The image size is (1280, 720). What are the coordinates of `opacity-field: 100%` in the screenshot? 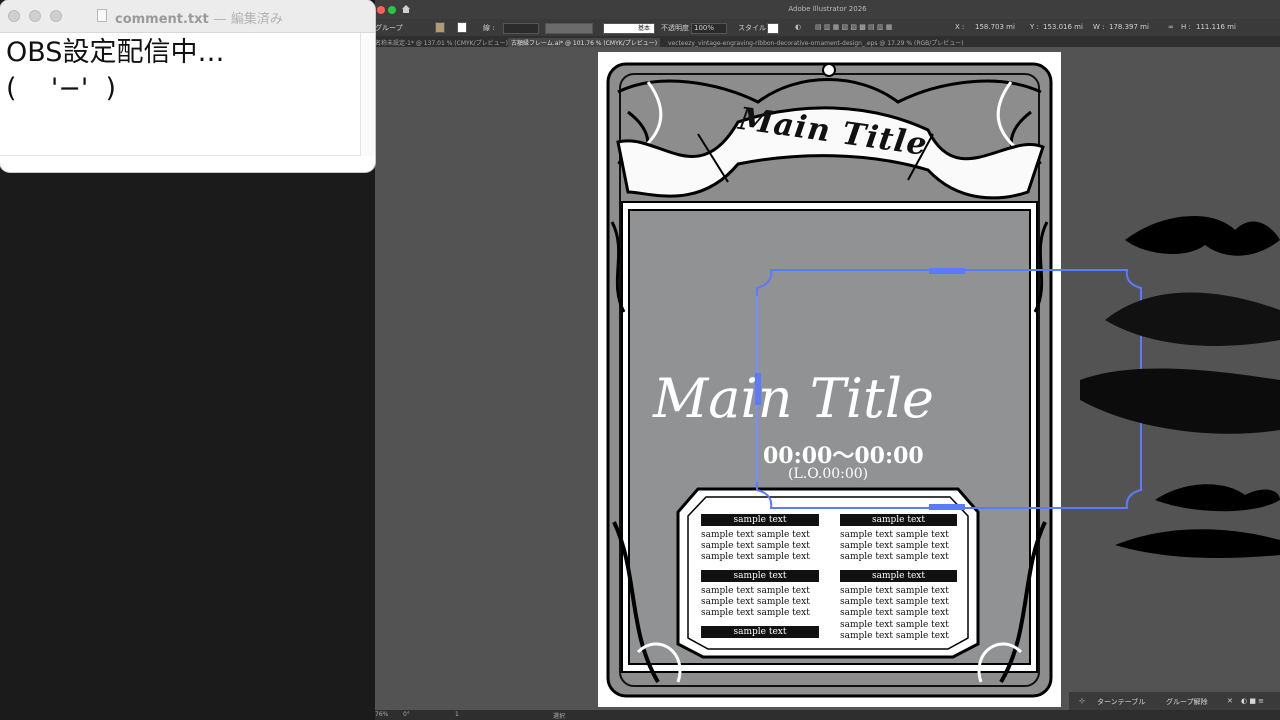 It's located at (709, 28).